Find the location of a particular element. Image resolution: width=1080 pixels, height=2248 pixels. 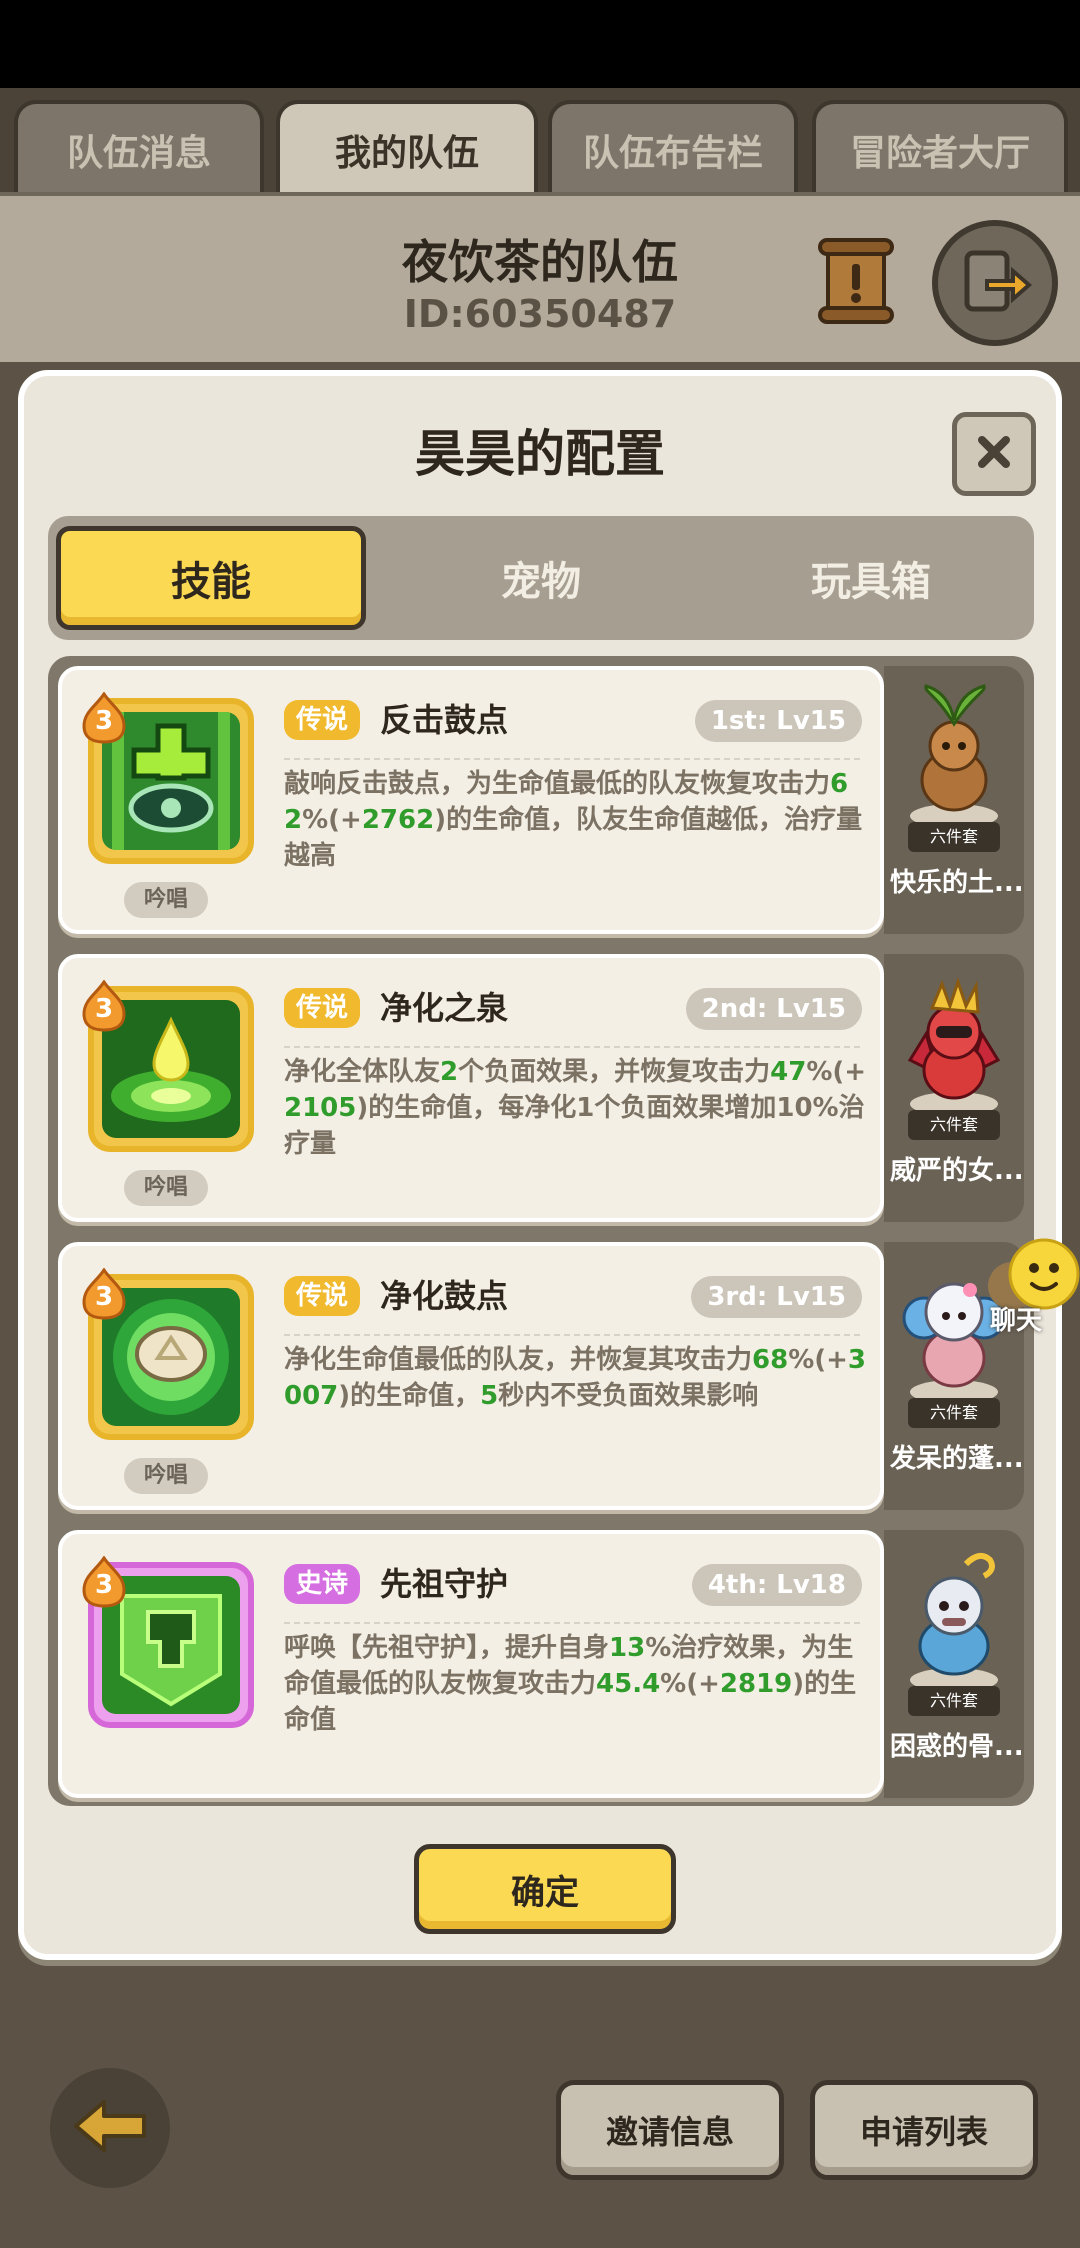

tab-team-board: 队伍布告栏 is located at coordinates (673, 148).